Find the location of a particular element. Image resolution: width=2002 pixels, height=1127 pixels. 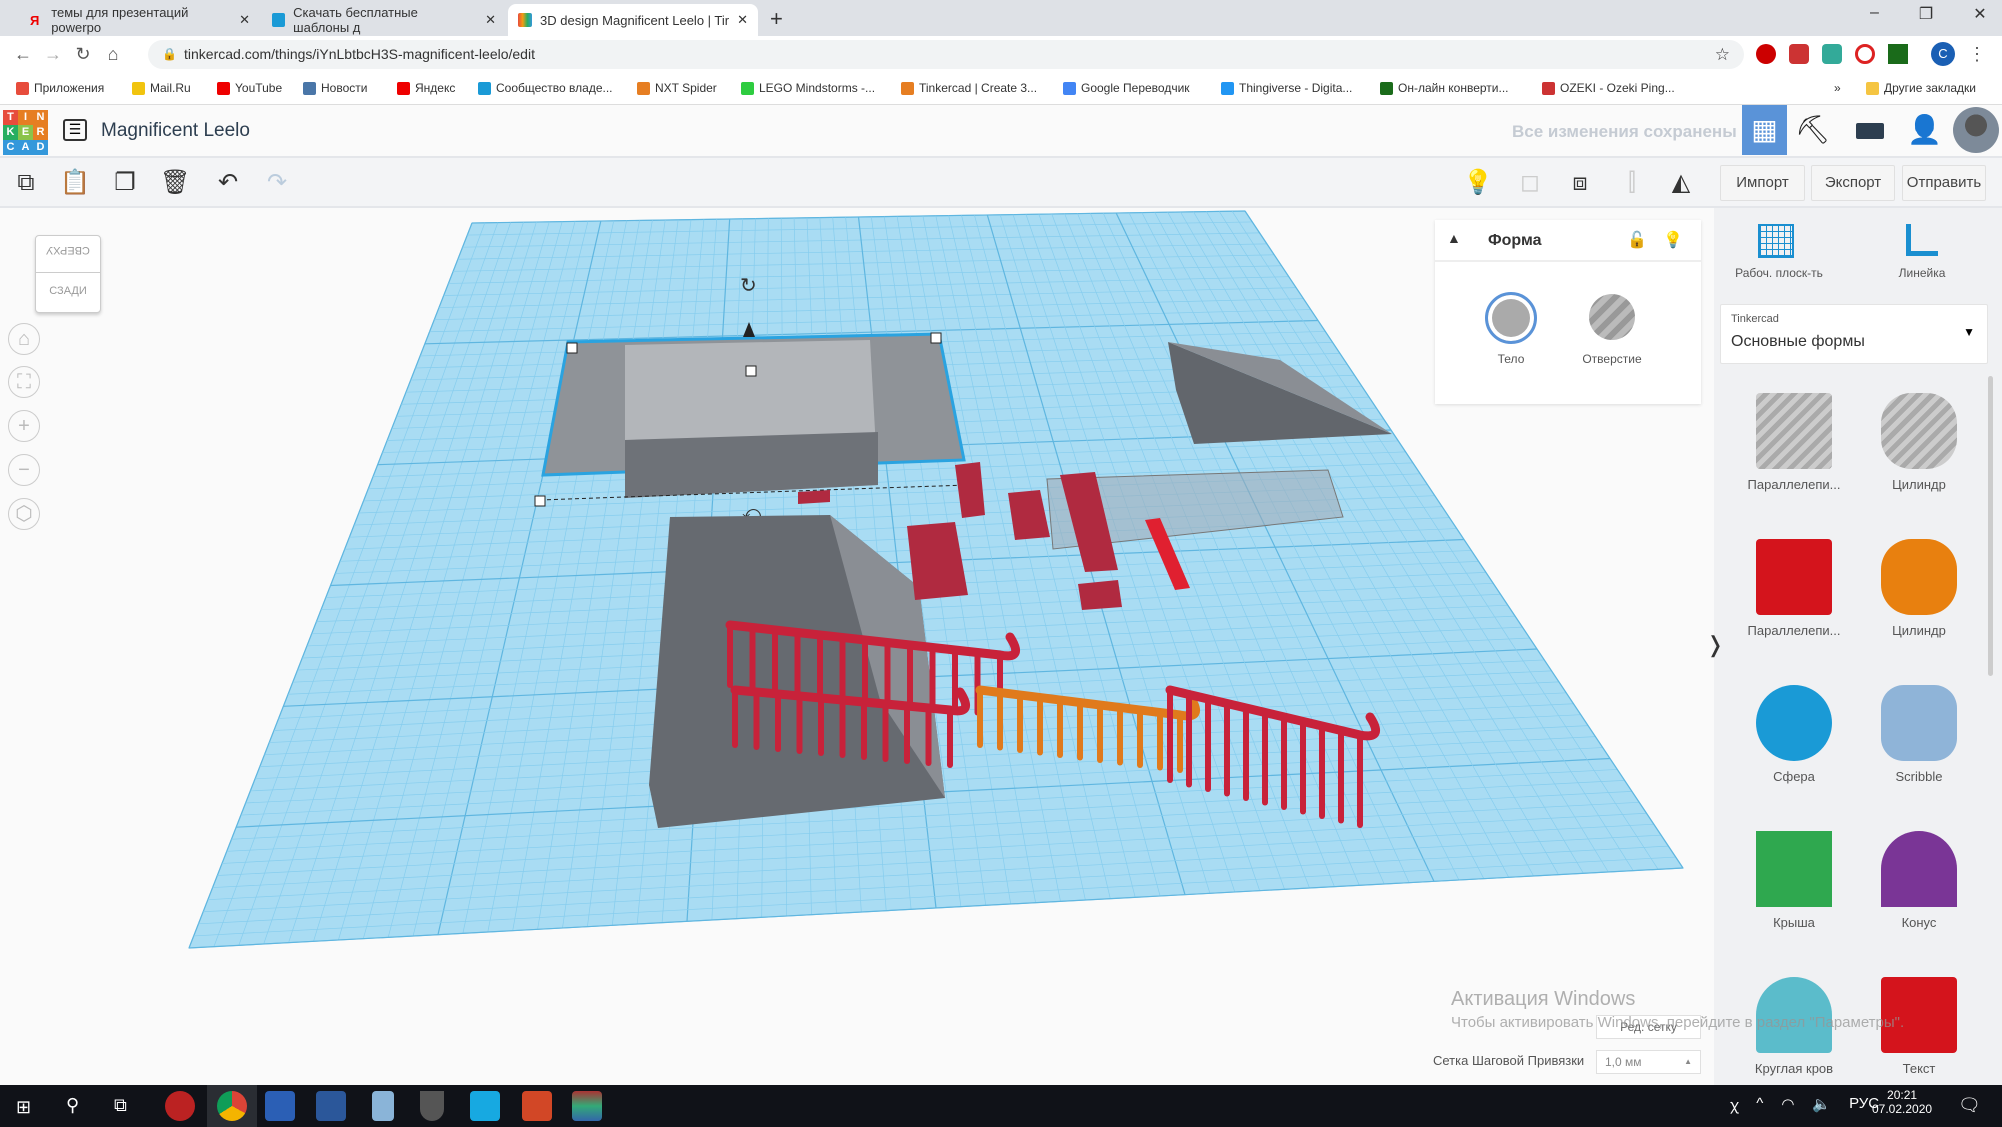

mirror-icon: ◭ is located at coordinates (1681, 183).